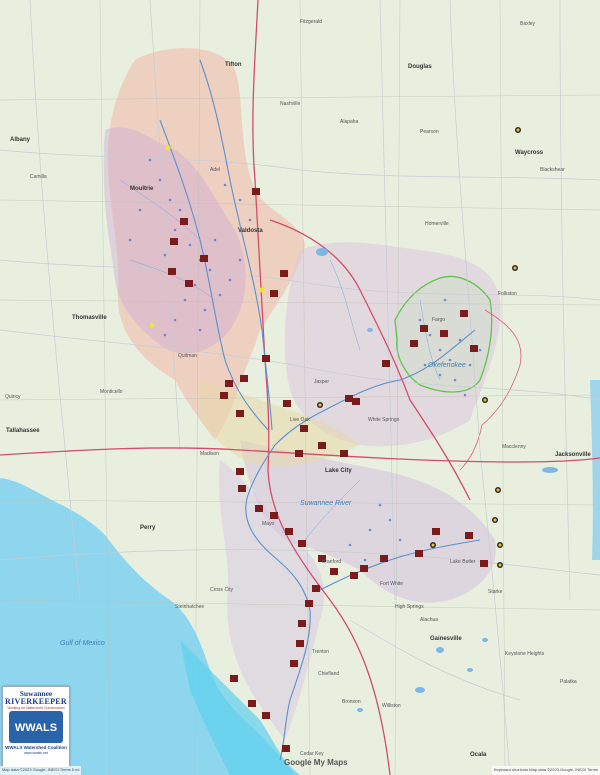 The width and height of the screenshot is (600, 775). Describe the element at coordinates (290, 104) in the screenshot. I see `label-nashville: Nashville` at that location.